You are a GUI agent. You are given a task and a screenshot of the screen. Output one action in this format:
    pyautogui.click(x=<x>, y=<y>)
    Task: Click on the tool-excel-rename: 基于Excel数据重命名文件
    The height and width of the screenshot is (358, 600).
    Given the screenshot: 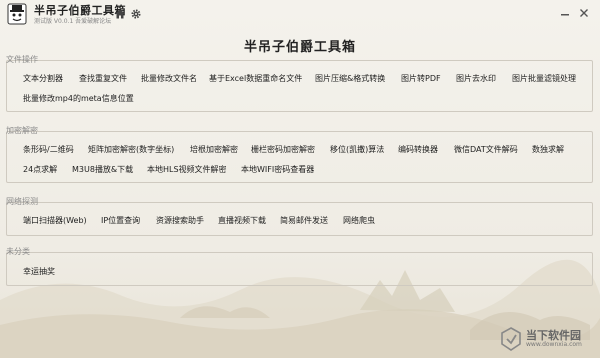 What is the action you would take?
    pyautogui.click(x=255, y=79)
    